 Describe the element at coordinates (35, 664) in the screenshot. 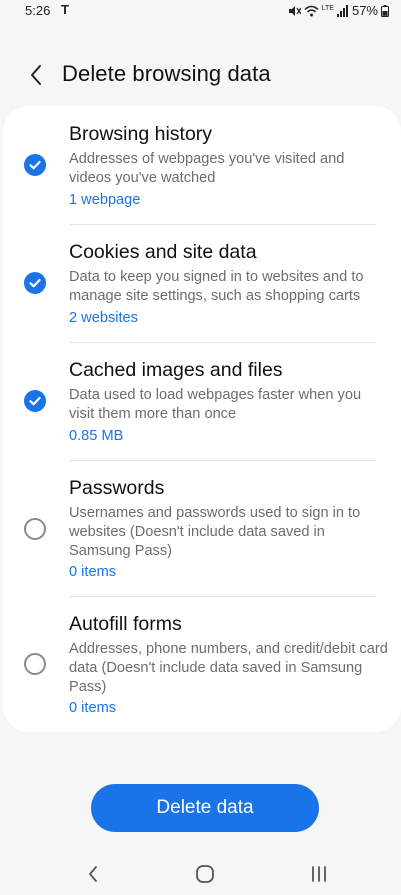

I see `checkbox-autofill-forms` at that location.